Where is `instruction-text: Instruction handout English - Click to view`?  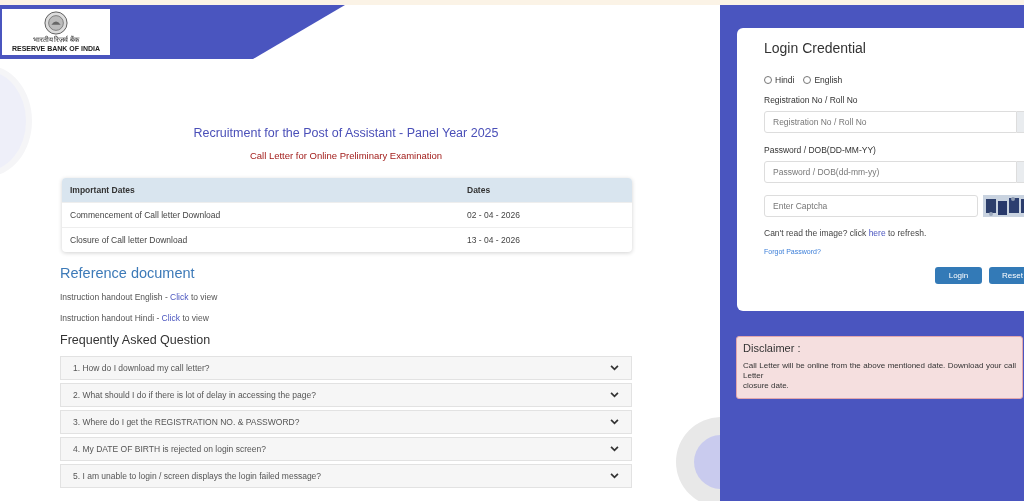
instruction-text: Instruction handout English - Click to view is located at coordinates (139, 297).